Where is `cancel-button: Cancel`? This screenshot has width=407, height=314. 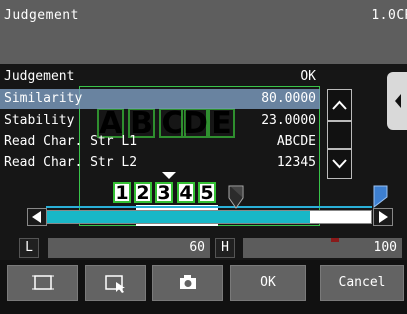 cancel-button: Cancel is located at coordinates (362, 283).